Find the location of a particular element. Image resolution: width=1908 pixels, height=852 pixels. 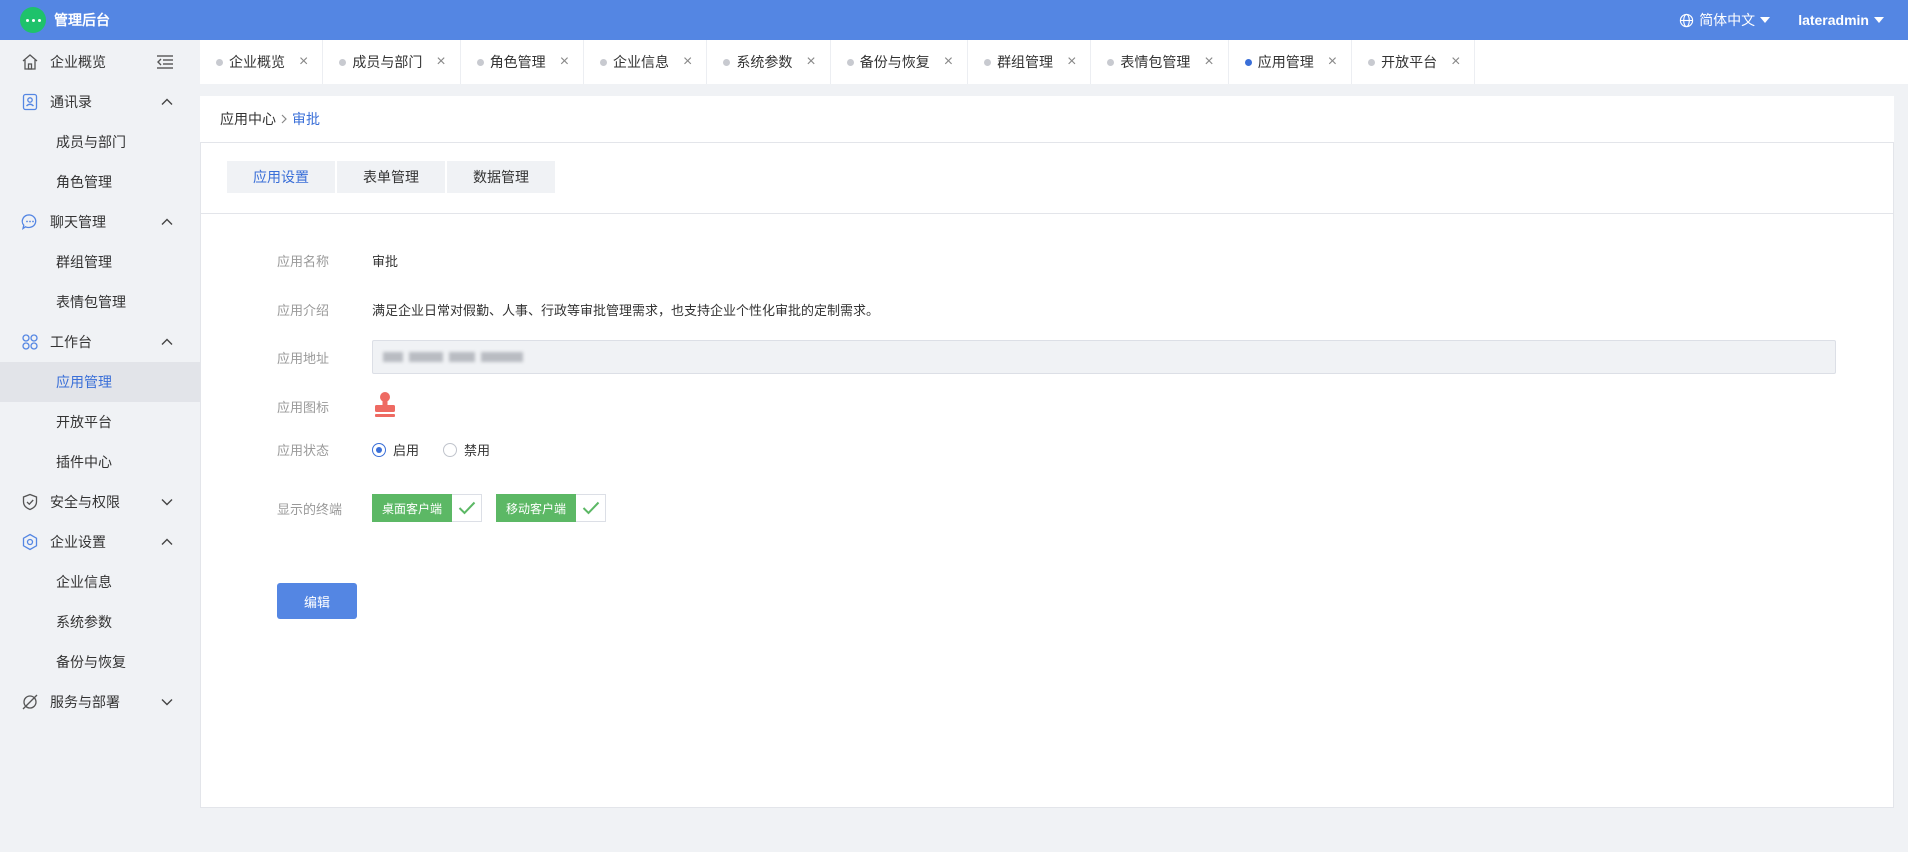

sidebar-item-chat: 聊天管理 is located at coordinates (100, 222).